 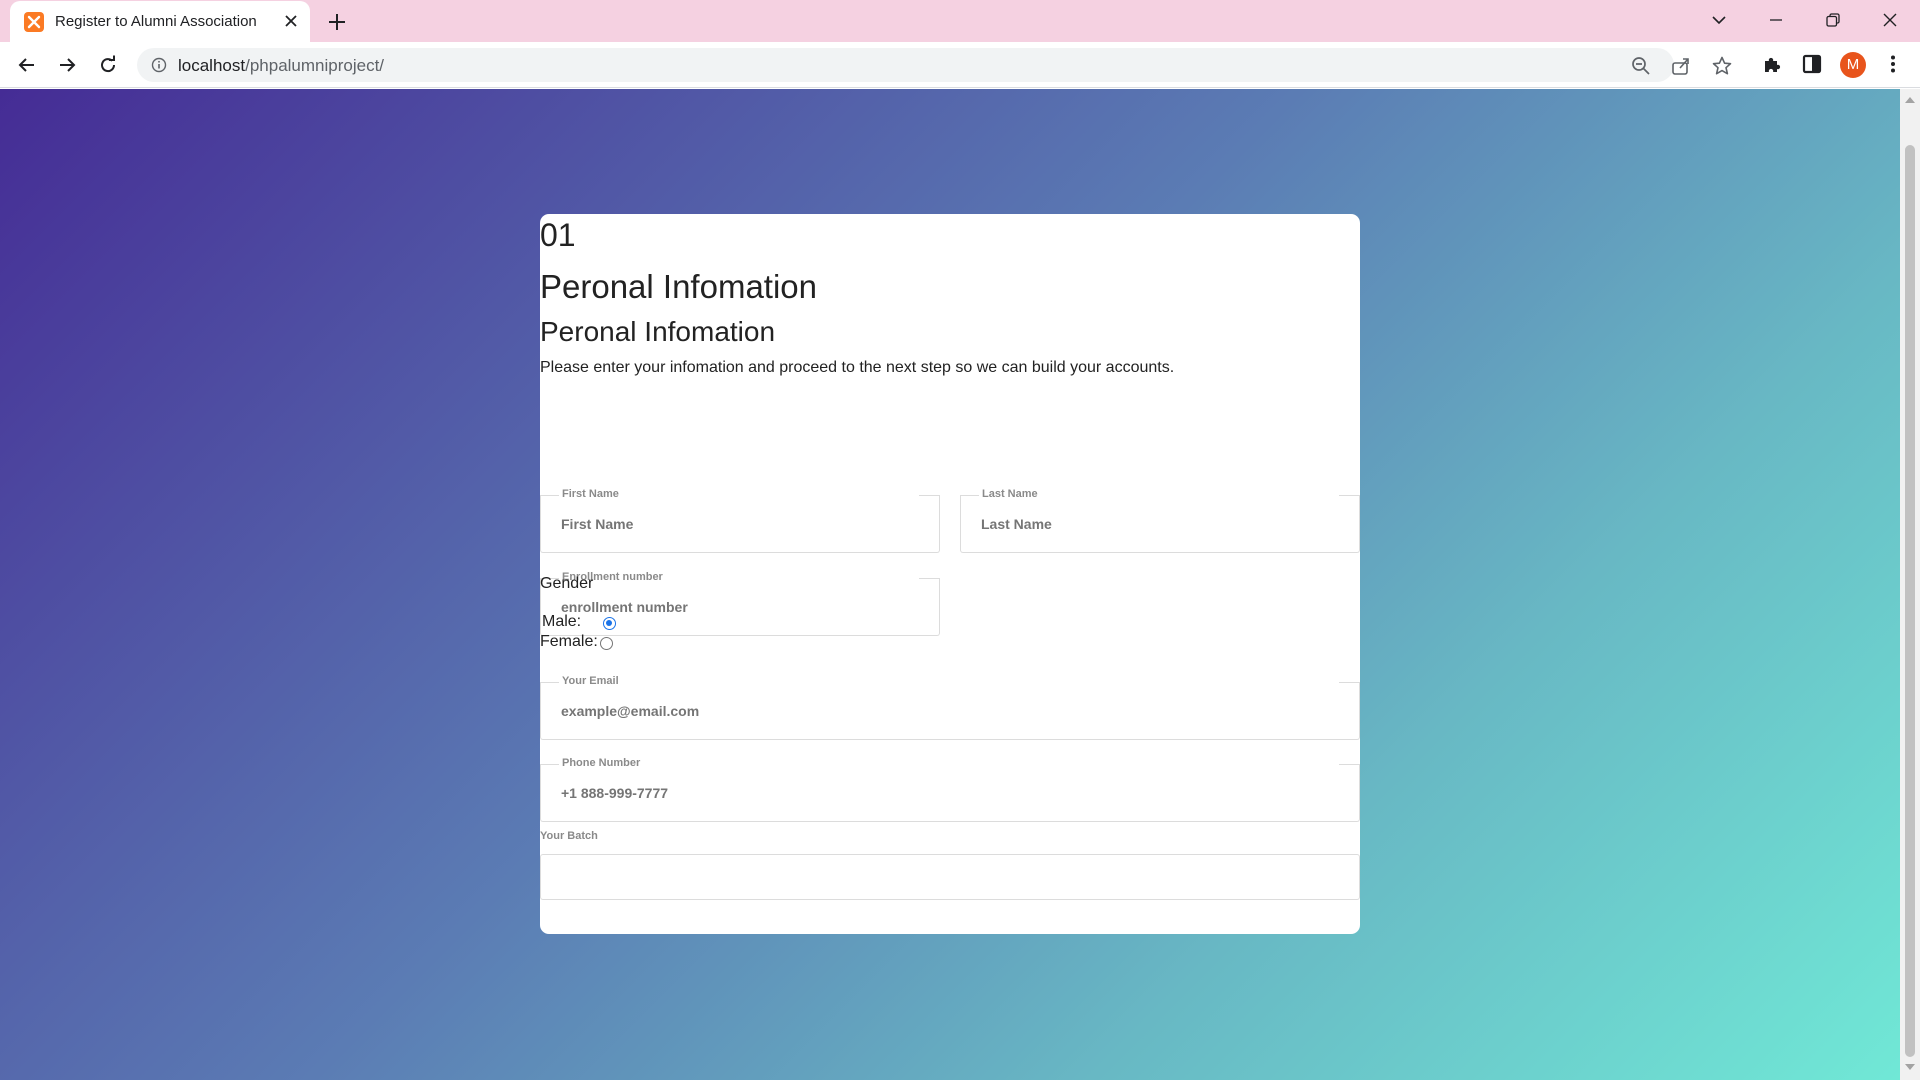 What do you see at coordinates (606, 643) in the screenshot?
I see `female-radio` at bounding box center [606, 643].